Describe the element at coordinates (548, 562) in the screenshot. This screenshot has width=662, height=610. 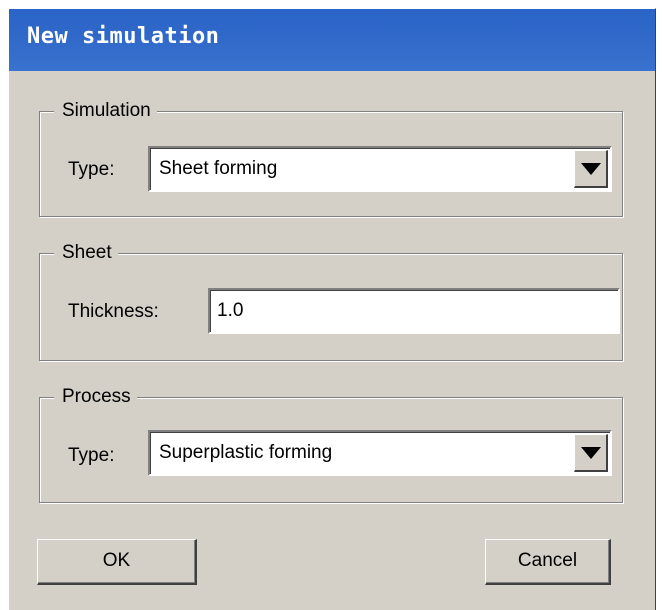
I see `cancel-button: Cancel` at that location.